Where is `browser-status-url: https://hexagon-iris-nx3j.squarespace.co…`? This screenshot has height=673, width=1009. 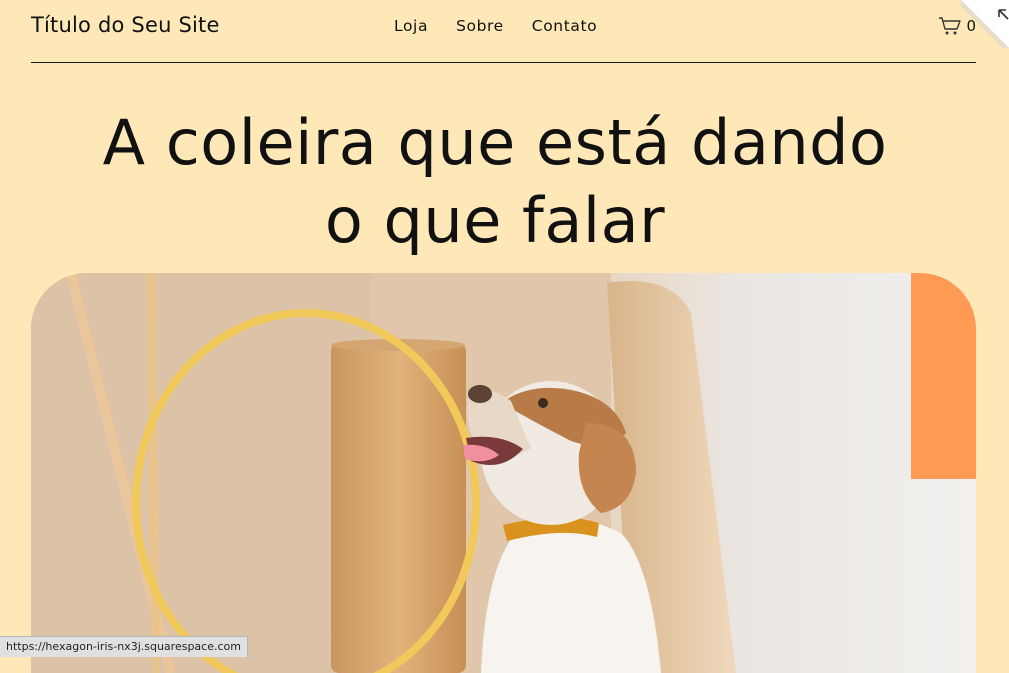
browser-status-url: https://hexagon-iris-nx3j.squarespace.co… is located at coordinates (124, 646).